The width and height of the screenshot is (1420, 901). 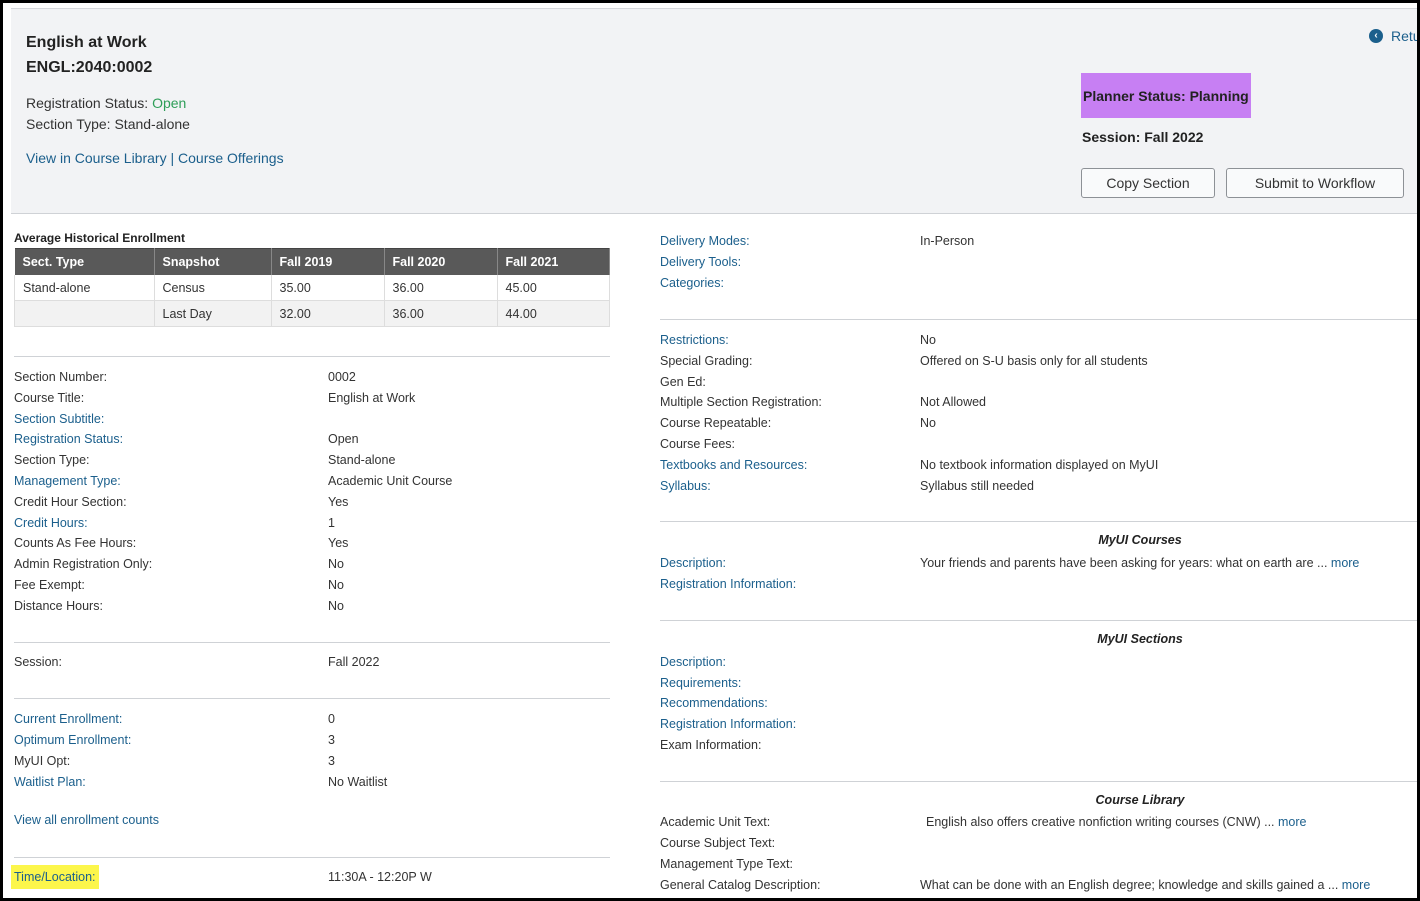 What do you see at coordinates (89, 103) in the screenshot?
I see `registration-status-label: Registration Status:` at bounding box center [89, 103].